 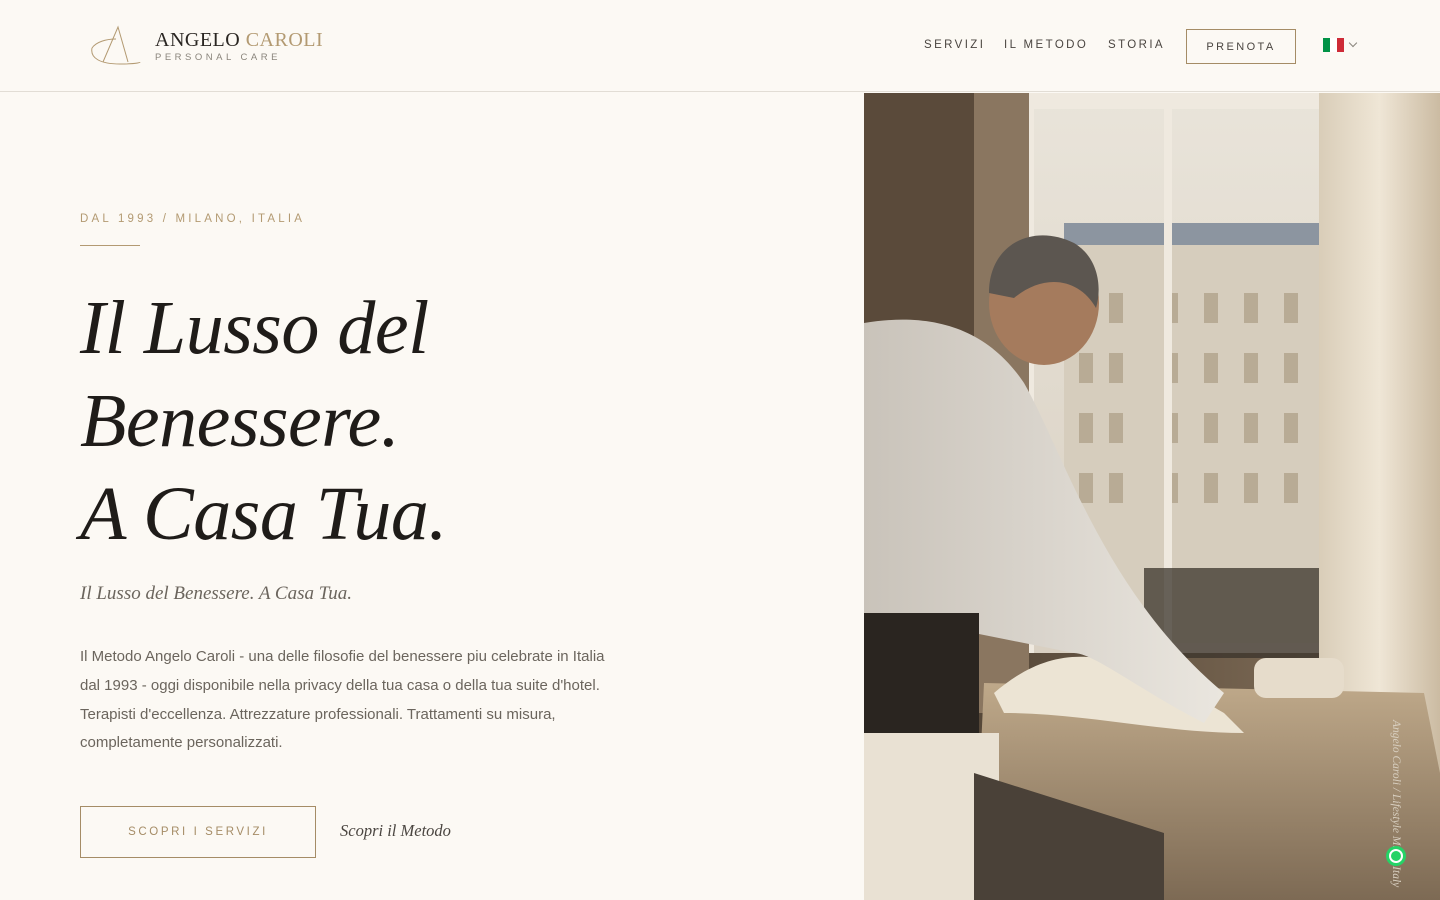 What do you see at coordinates (193, 219) in the screenshot?
I see `hero-eyebrow: DAL 1993 / MILANO, ITALIA` at bounding box center [193, 219].